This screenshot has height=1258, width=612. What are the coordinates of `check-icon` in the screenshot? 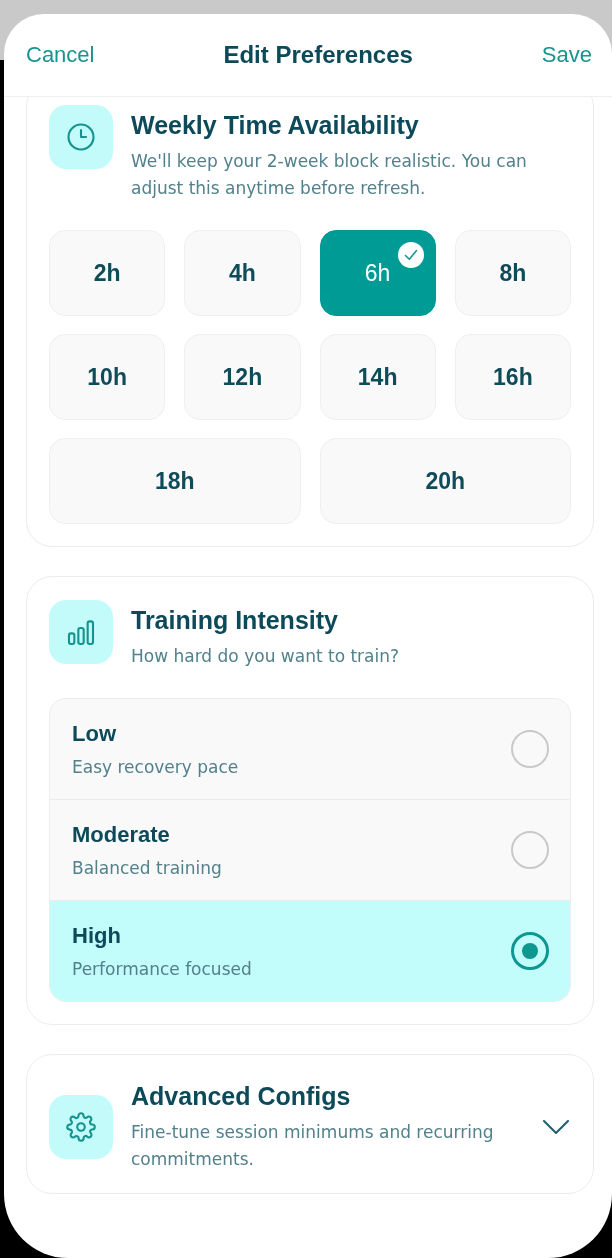 It's located at (410, 255).